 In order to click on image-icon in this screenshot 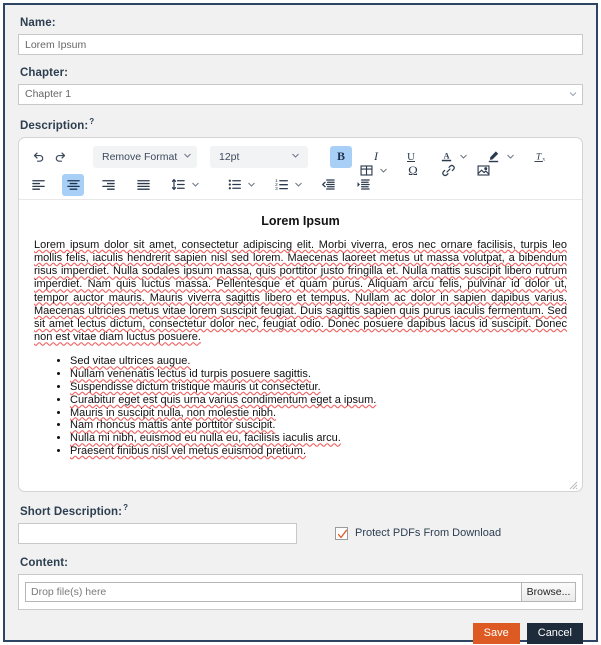, I will do `click(483, 171)`.